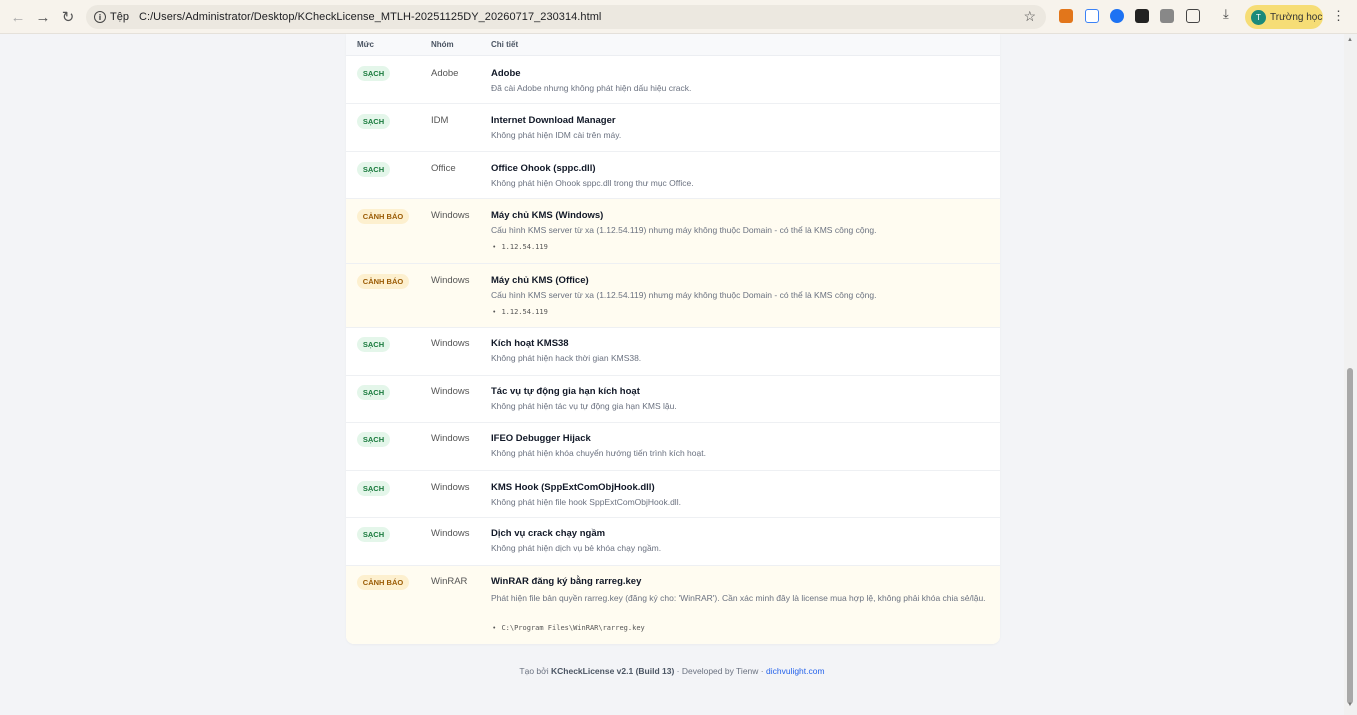  Describe the element at coordinates (1029, 16) in the screenshot. I see `bookmark-star-icon: ☆` at that location.